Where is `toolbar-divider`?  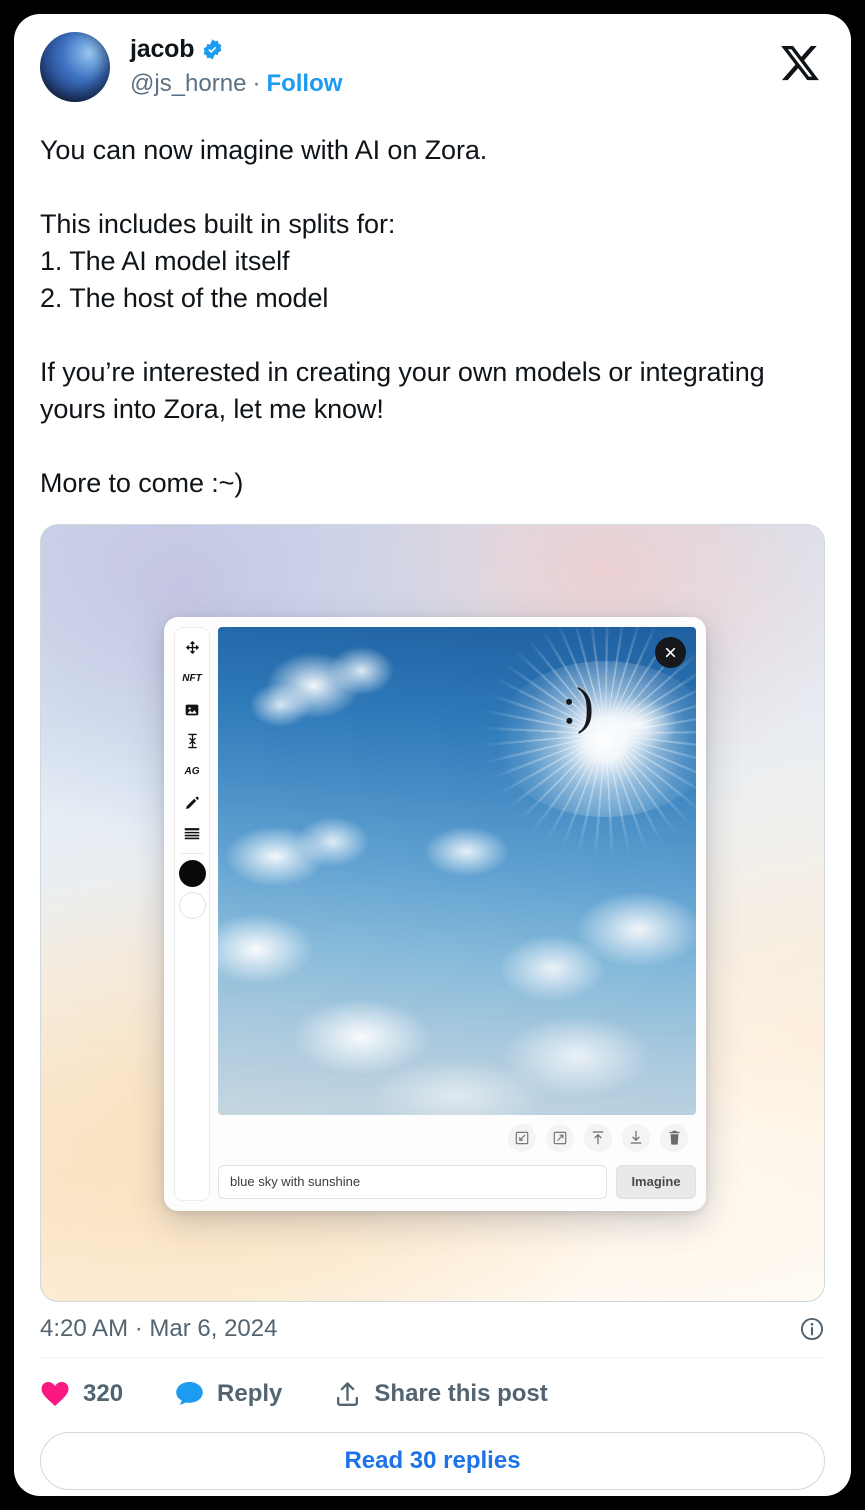 toolbar-divider is located at coordinates (192, 853).